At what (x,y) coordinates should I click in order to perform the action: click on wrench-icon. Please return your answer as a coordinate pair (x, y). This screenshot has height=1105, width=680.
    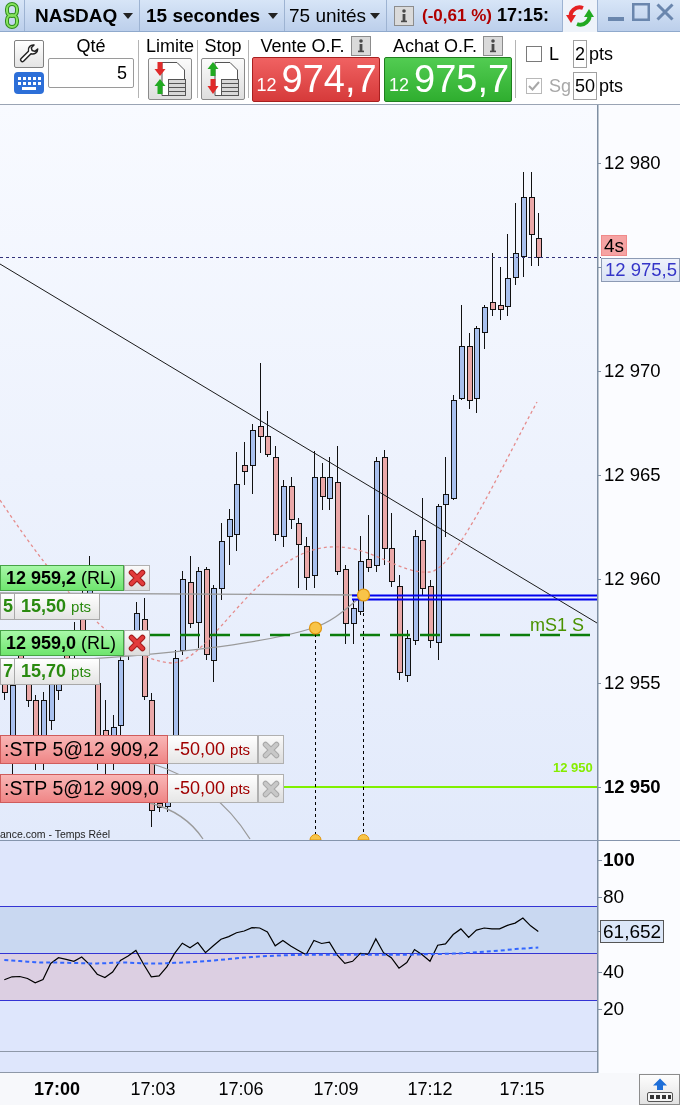
    Looking at the image, I should click on (29, 54).